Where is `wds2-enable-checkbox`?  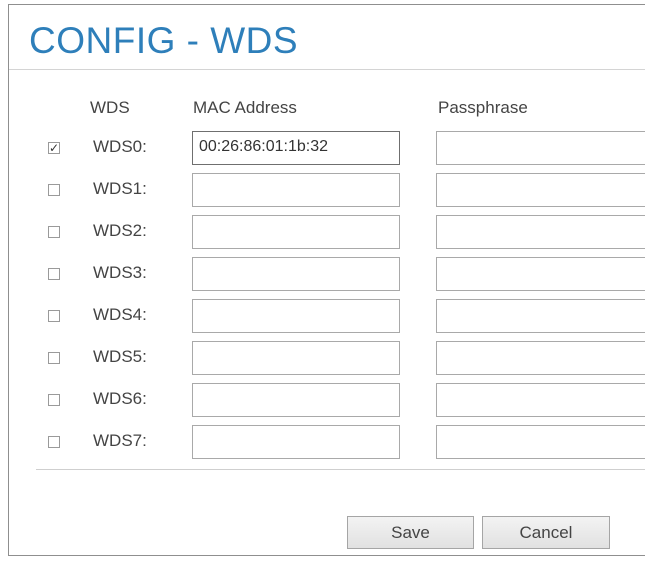 wds2-enable-checkbox is located at coordinates (54, 232).